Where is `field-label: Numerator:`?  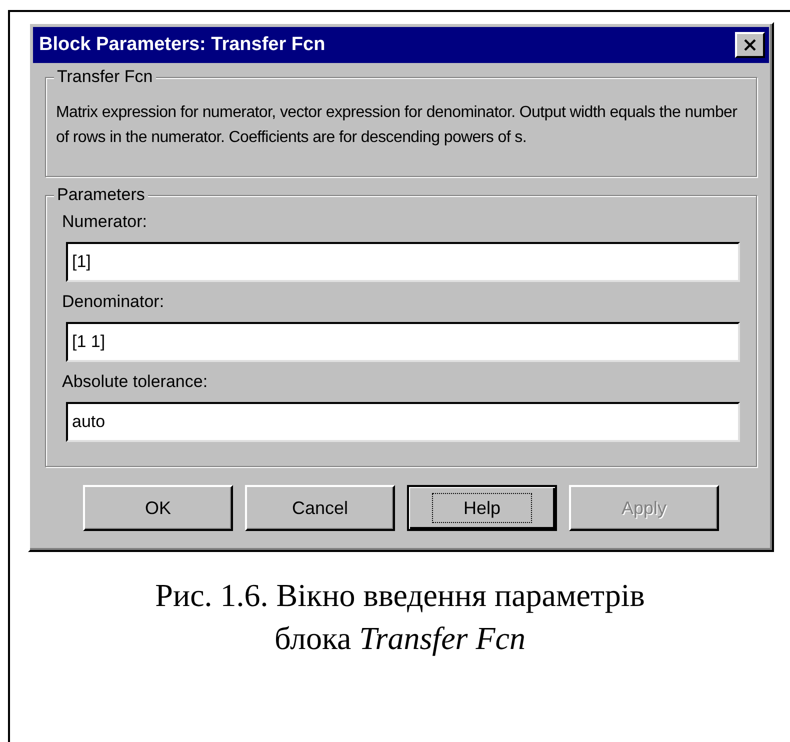
field-label: Numerator: is located at coordinates (105, 222).